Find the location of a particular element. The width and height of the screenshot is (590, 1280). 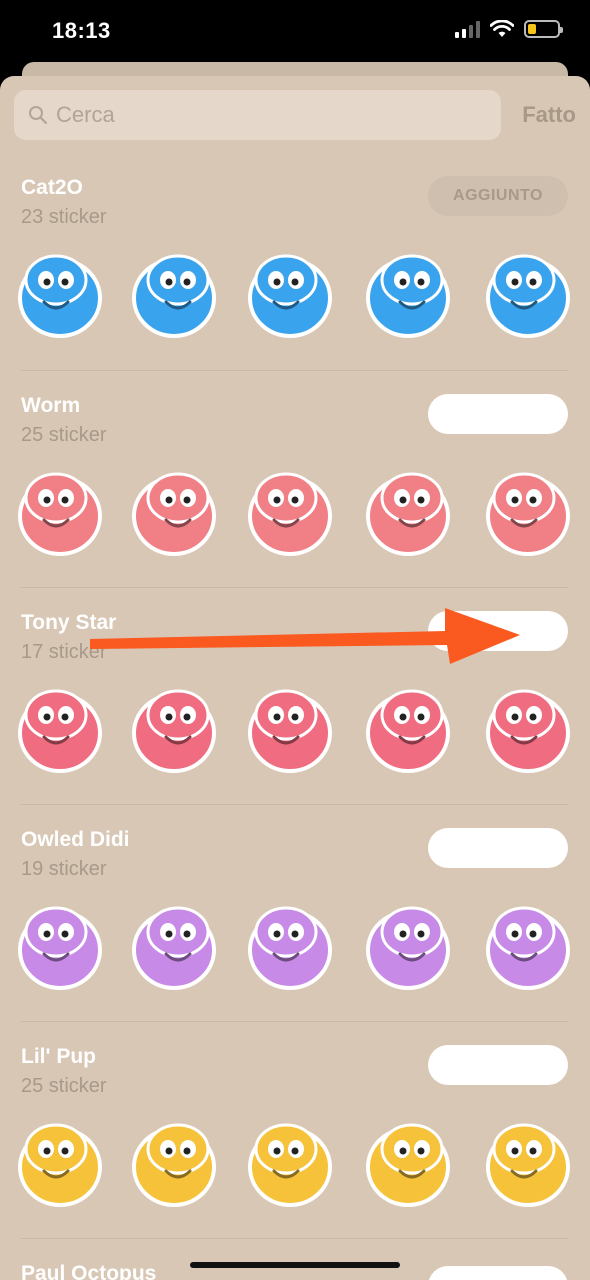

pack-title: Cat2O is located at coordinates (52, 187).